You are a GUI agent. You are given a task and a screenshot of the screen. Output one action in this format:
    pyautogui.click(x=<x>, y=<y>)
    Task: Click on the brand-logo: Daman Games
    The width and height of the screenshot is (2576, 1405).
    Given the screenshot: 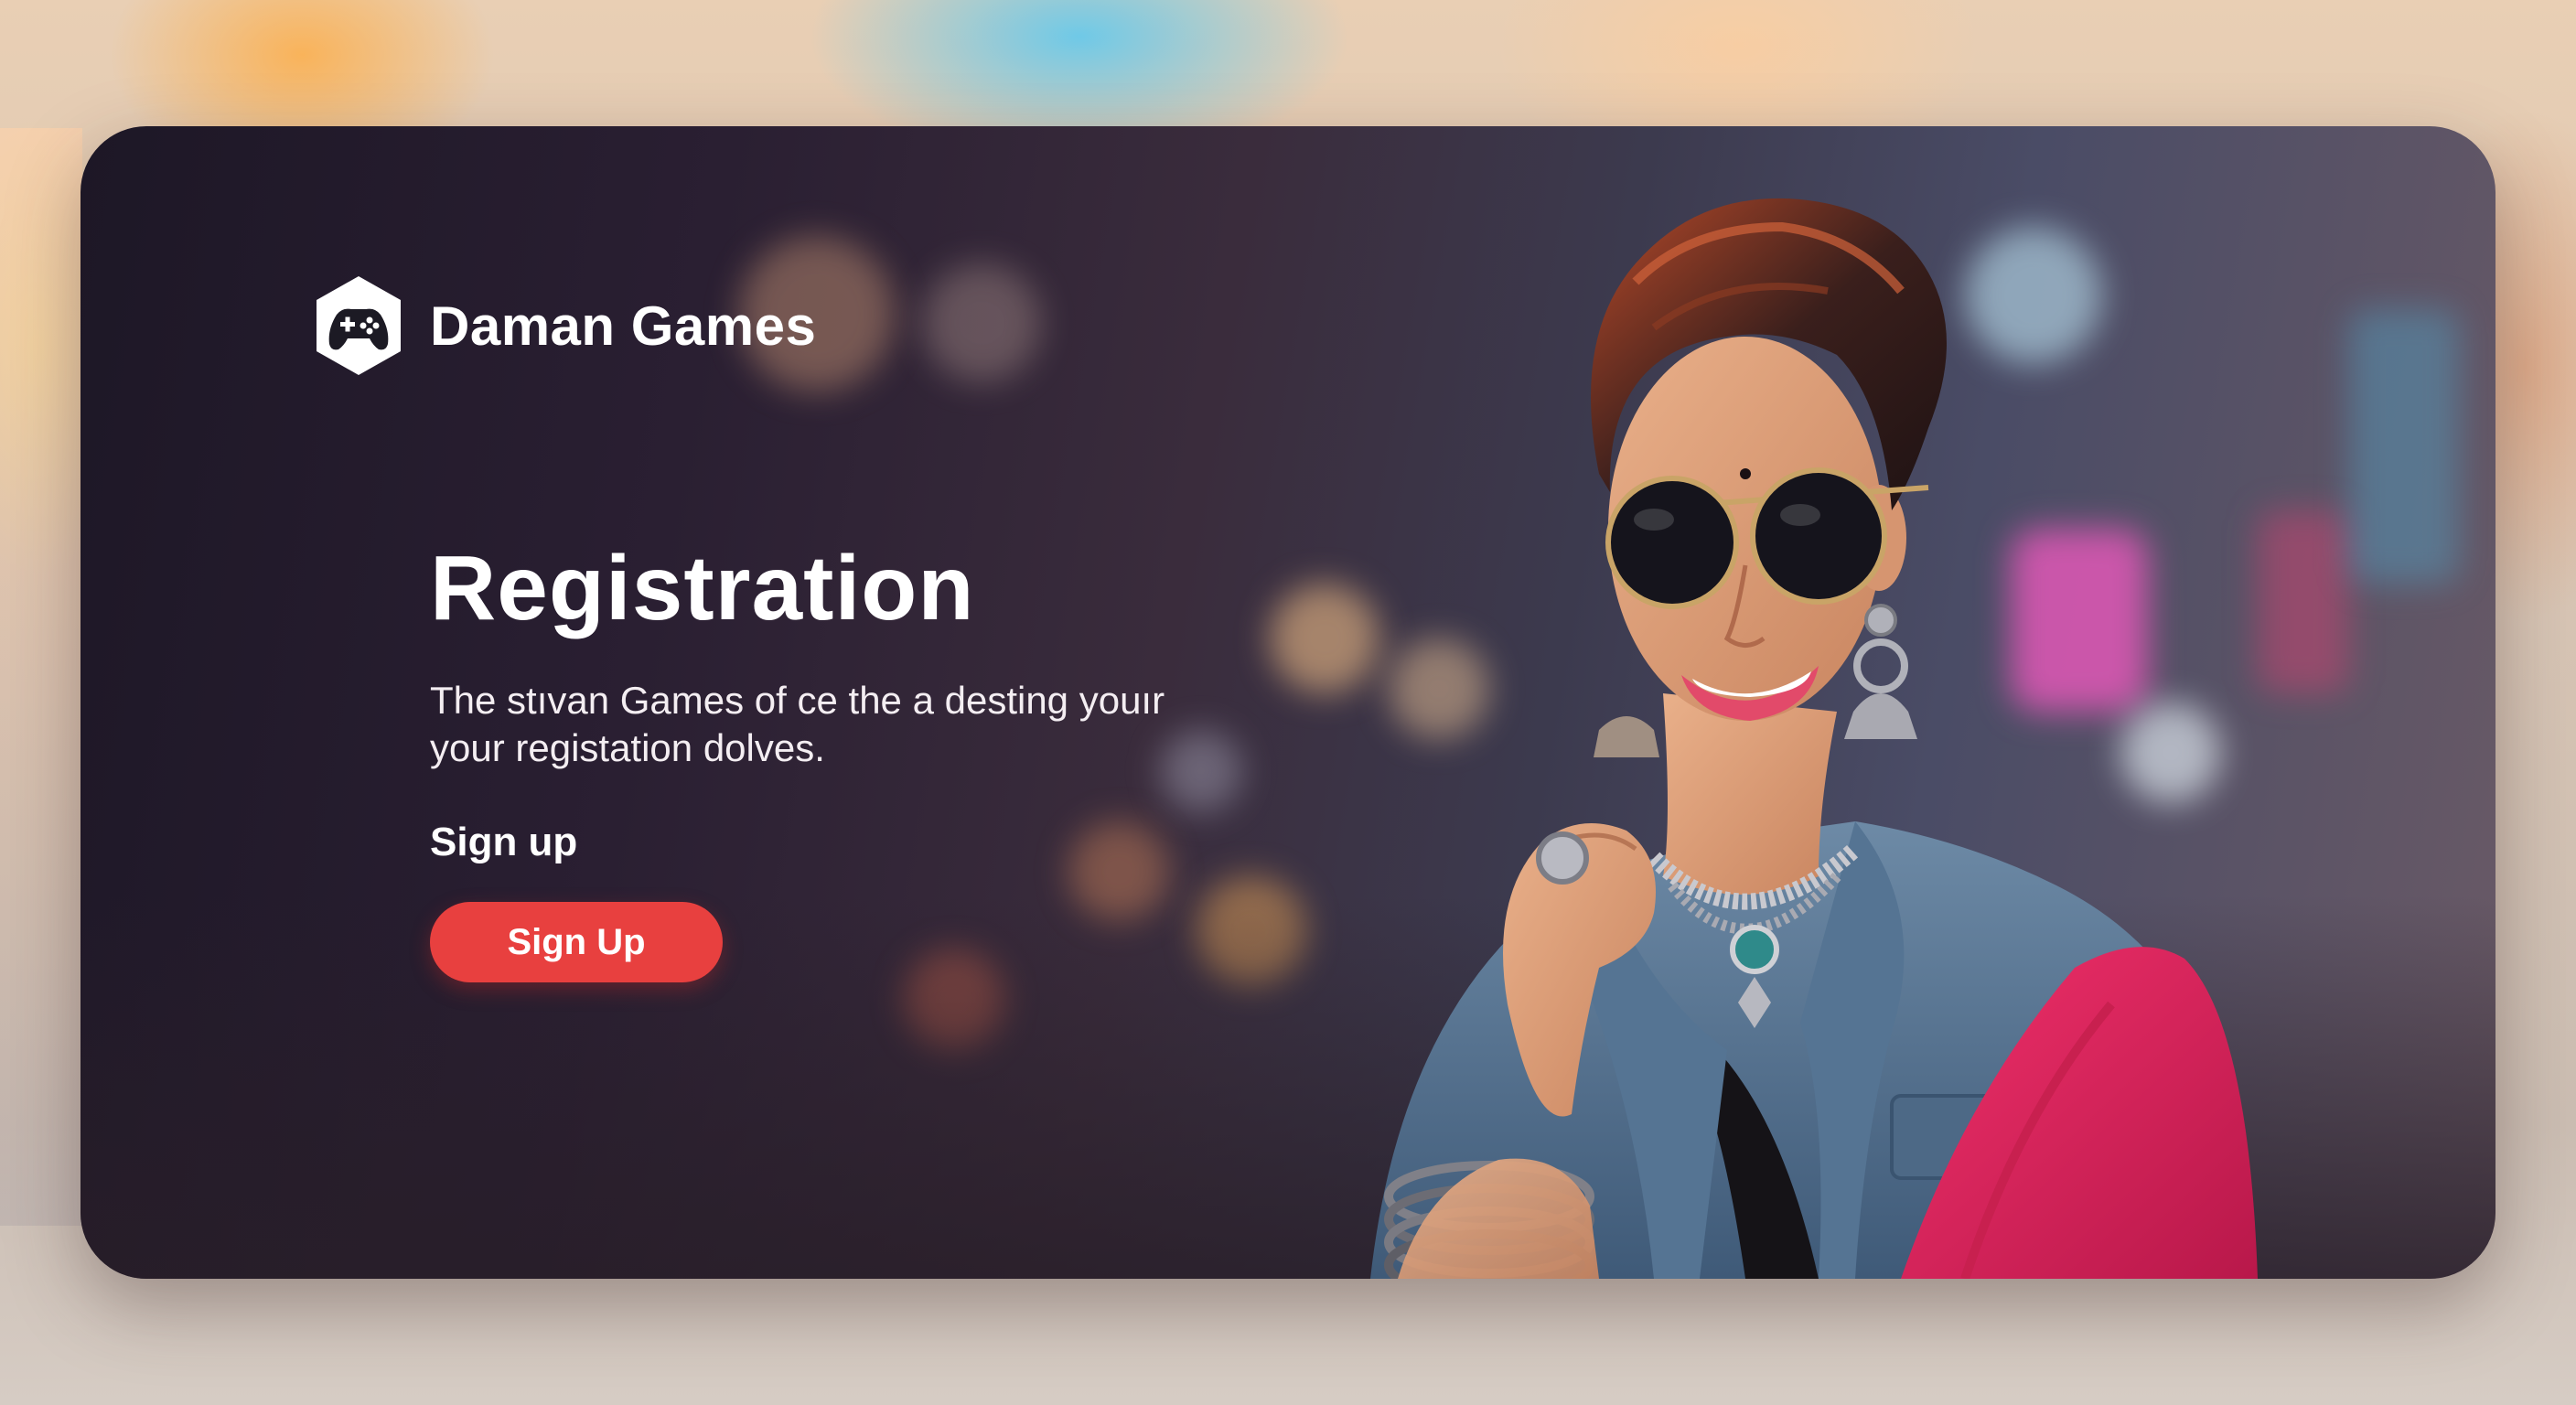 What is the action you would take?
    pyautogui.click(x=562, y=326)
    